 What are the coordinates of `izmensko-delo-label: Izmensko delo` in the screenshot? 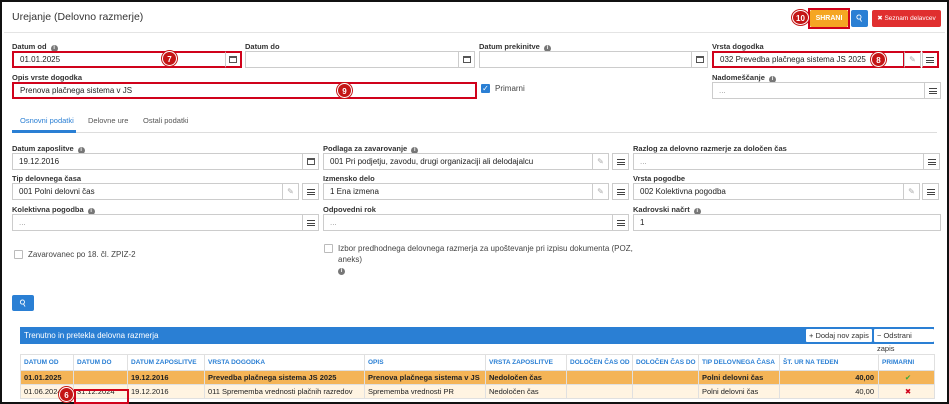 It's located at (349, 178).